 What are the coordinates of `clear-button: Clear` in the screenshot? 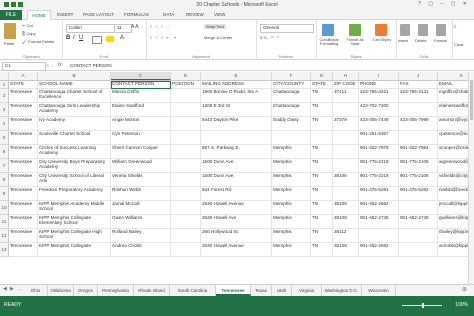 It's located at (459, 44).